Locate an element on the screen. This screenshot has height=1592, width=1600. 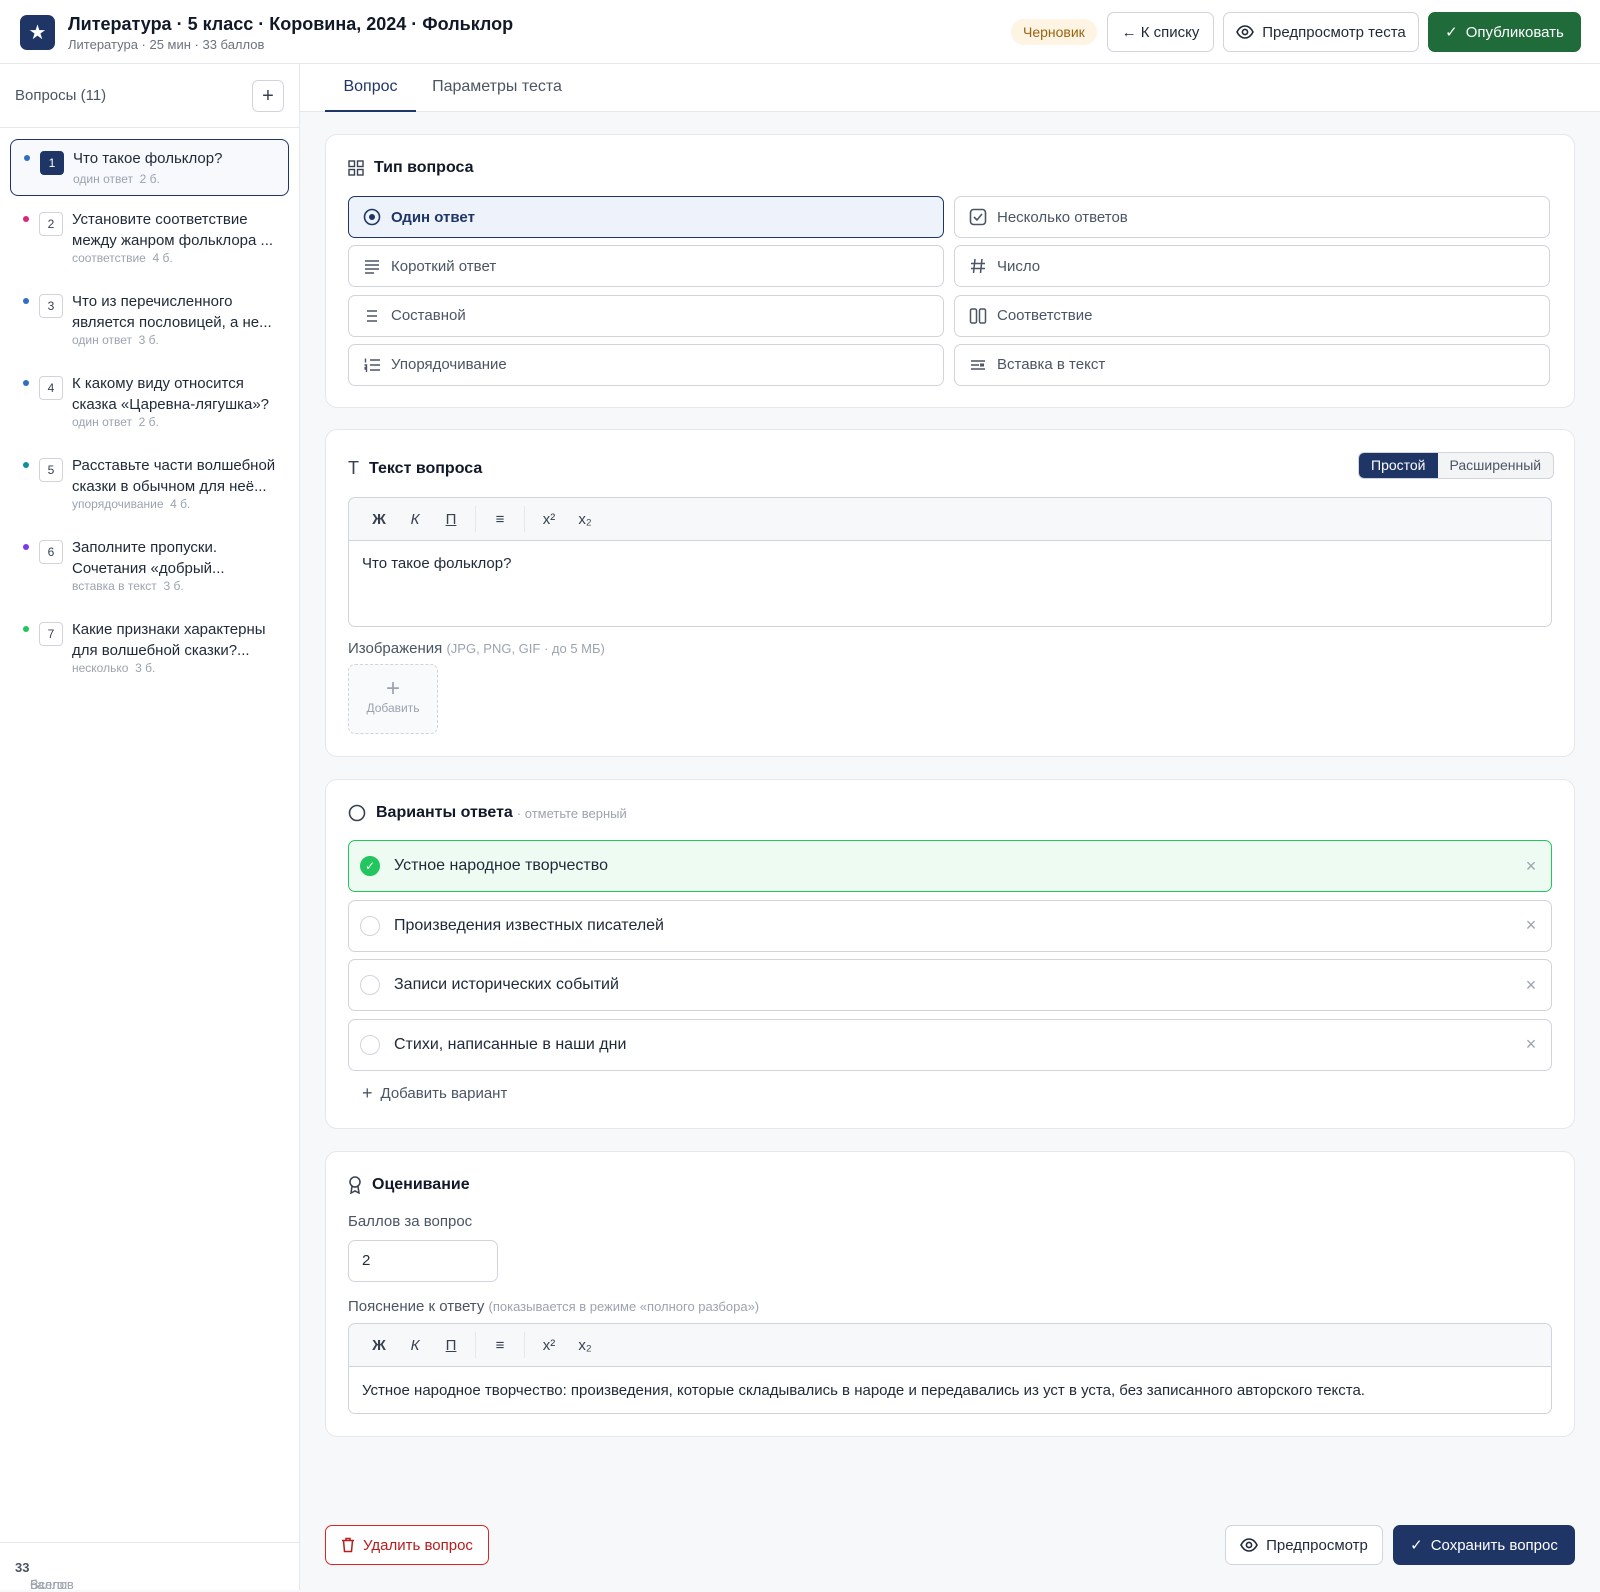
back-to-list-button: ← К списку is located at coordinates (1160, 32).